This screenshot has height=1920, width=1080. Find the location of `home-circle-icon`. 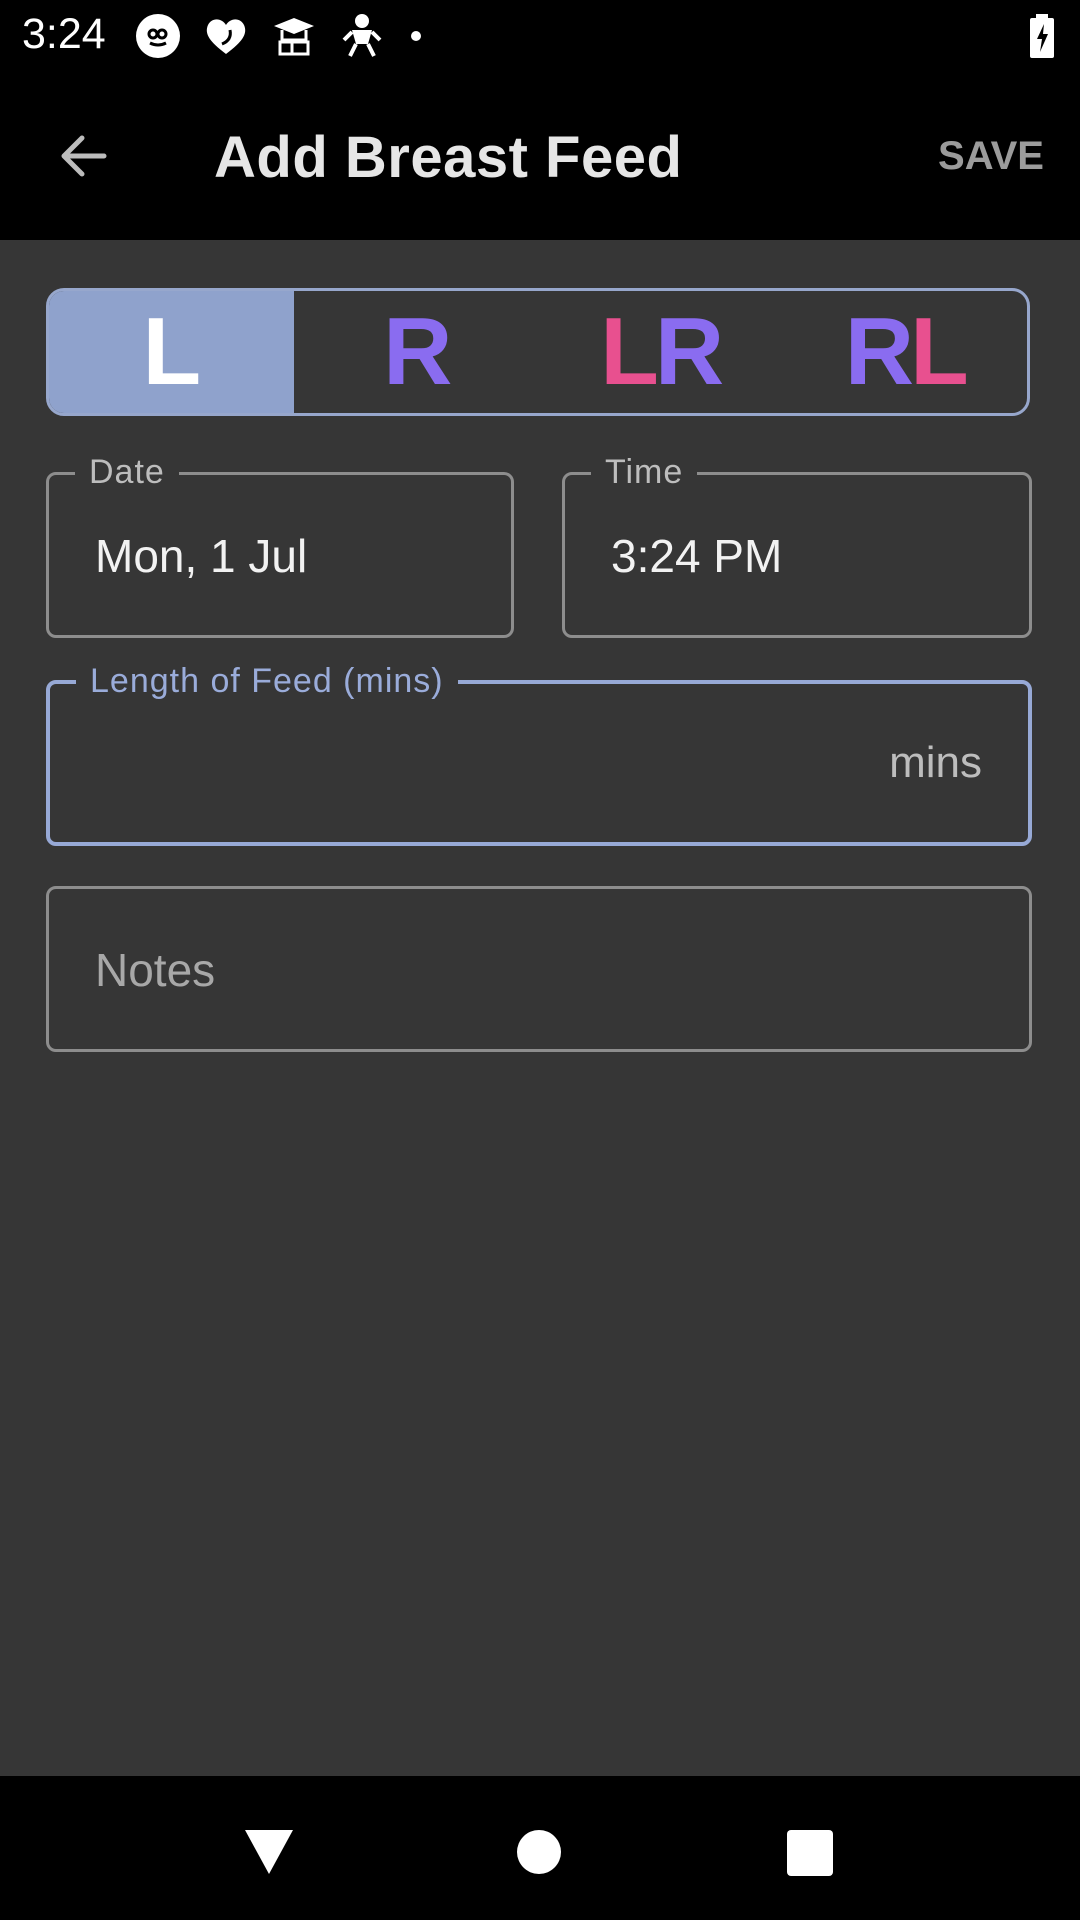

home-circle-icon is located at coordinates (539, 1852).